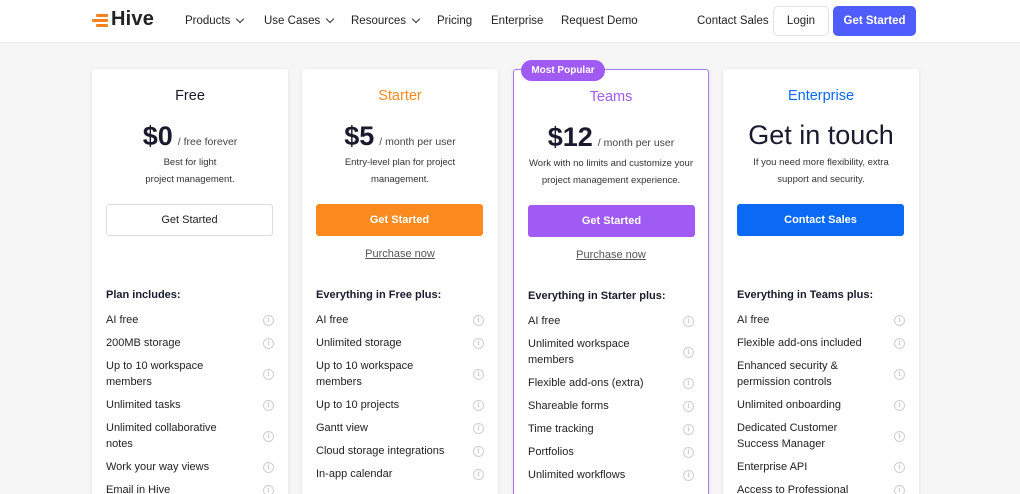 This screenshot has width=1020, height=494. Describe the element at coordinates (400, 171) in the screenshot. I see `plan-description: Entry-level plan for project management.` at that location.